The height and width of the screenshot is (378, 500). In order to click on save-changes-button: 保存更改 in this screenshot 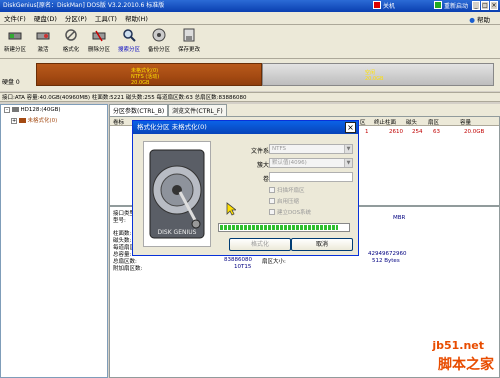, I will do `click(189, 40)`.